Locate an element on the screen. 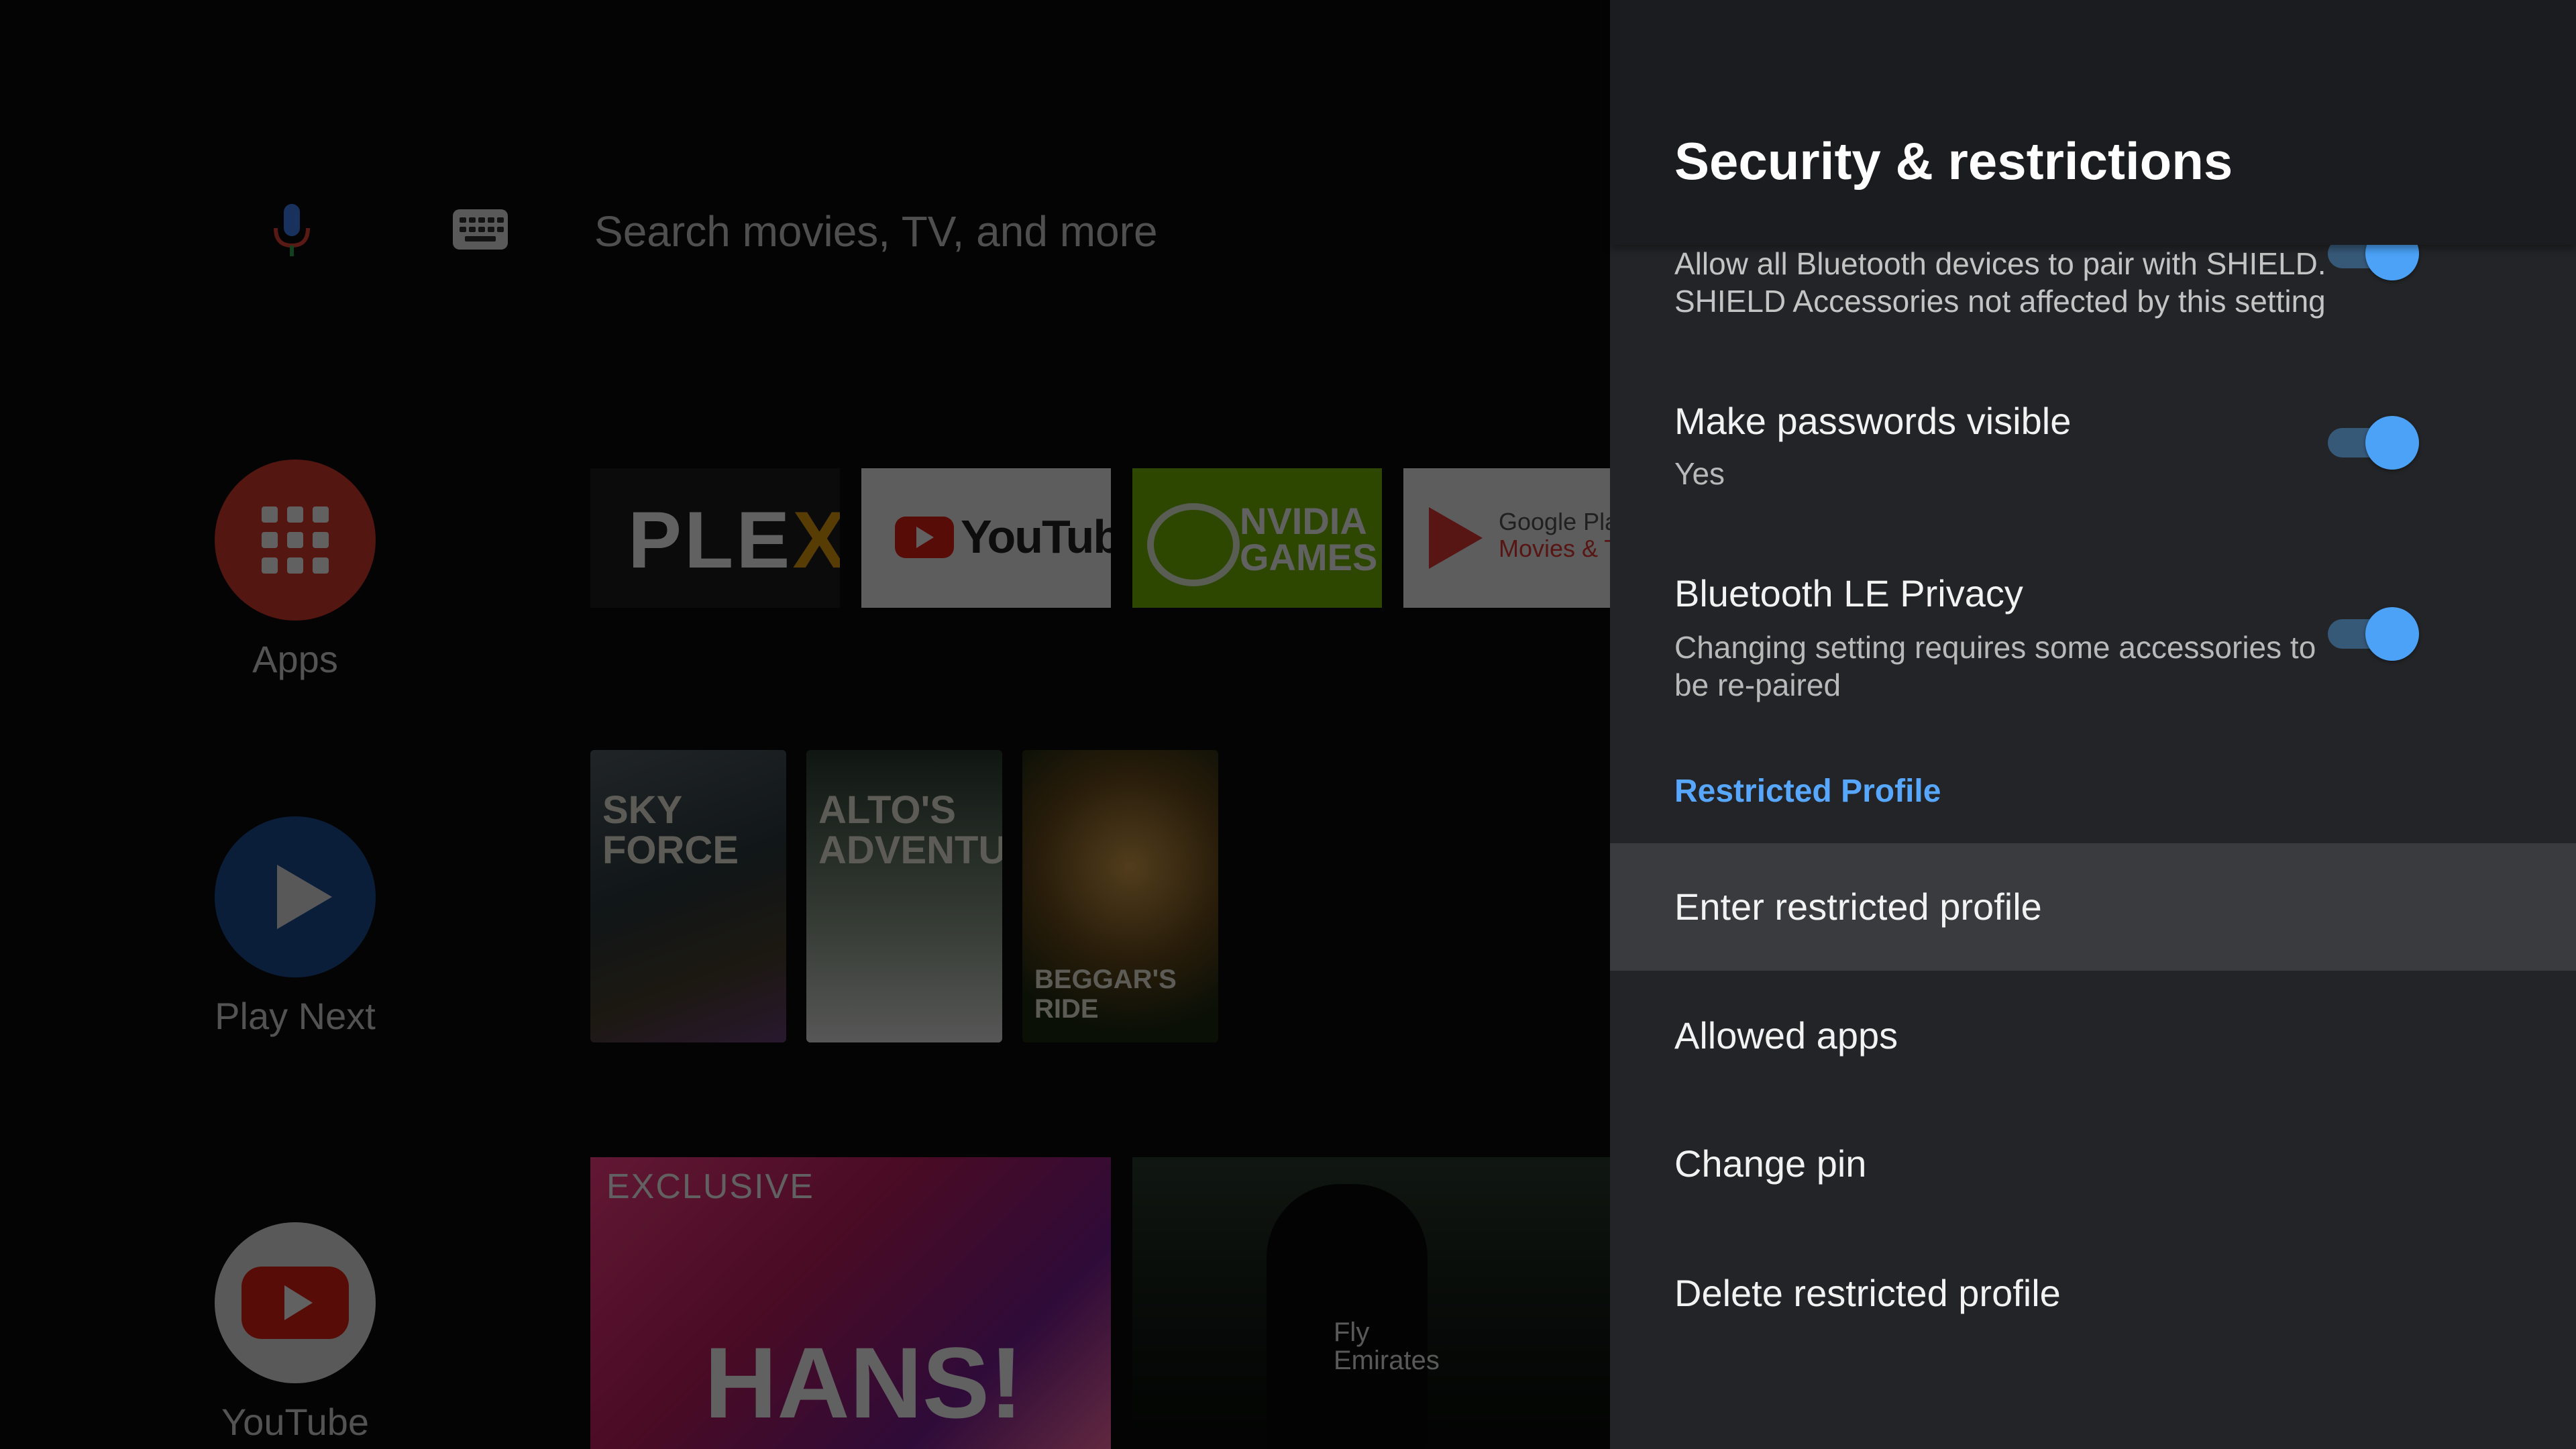  nvidia-tile-label: NVIDIA GAMES is located at coordinates (1309, 539).